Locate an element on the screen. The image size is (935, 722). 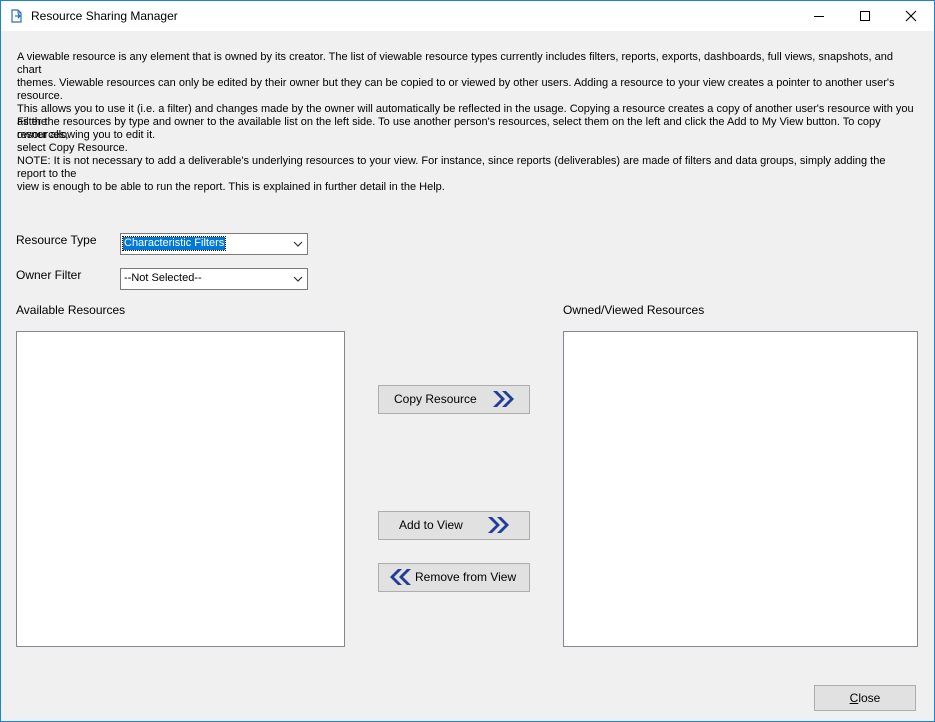
double-chevron-left-icon is located at coordinates (400, 577).